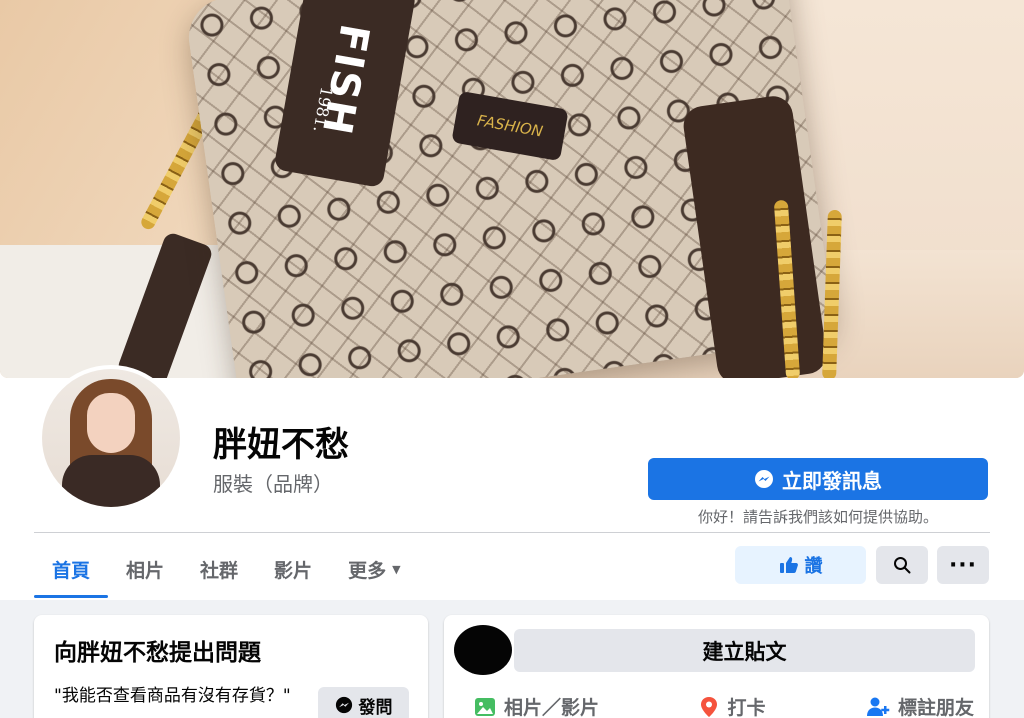 Image resolution: width=1024 pixels, height=718 pixels. What do you see at coordinates (552, 707) in the screenshot?
I see `photo-video-label: 相片／影片` at bounding box center [552, 707].